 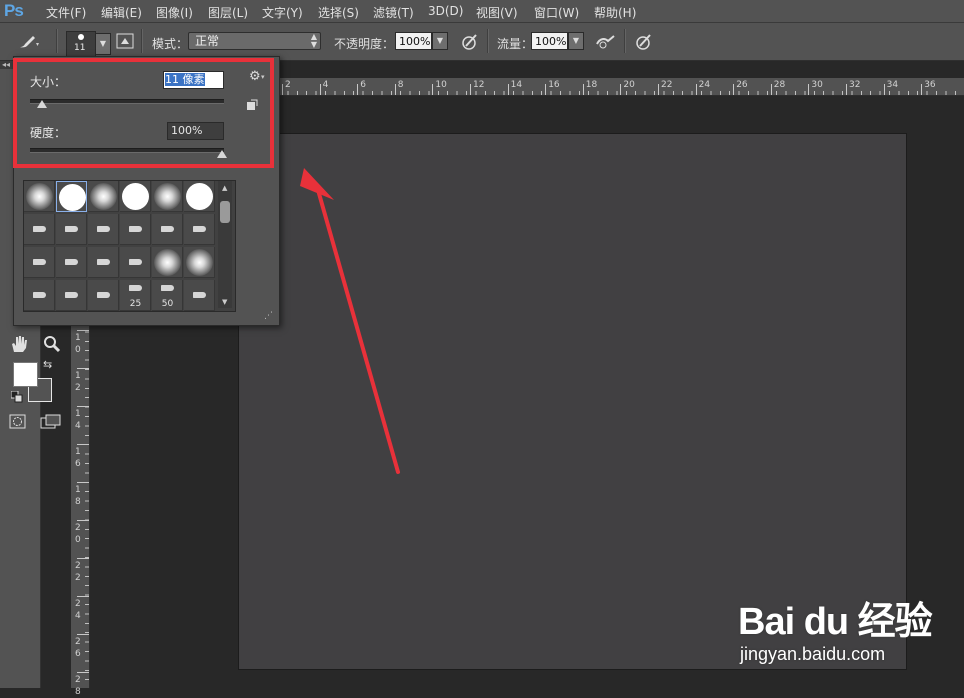 I want to click on foreground-color-swatch, so click(x=25, y=374).